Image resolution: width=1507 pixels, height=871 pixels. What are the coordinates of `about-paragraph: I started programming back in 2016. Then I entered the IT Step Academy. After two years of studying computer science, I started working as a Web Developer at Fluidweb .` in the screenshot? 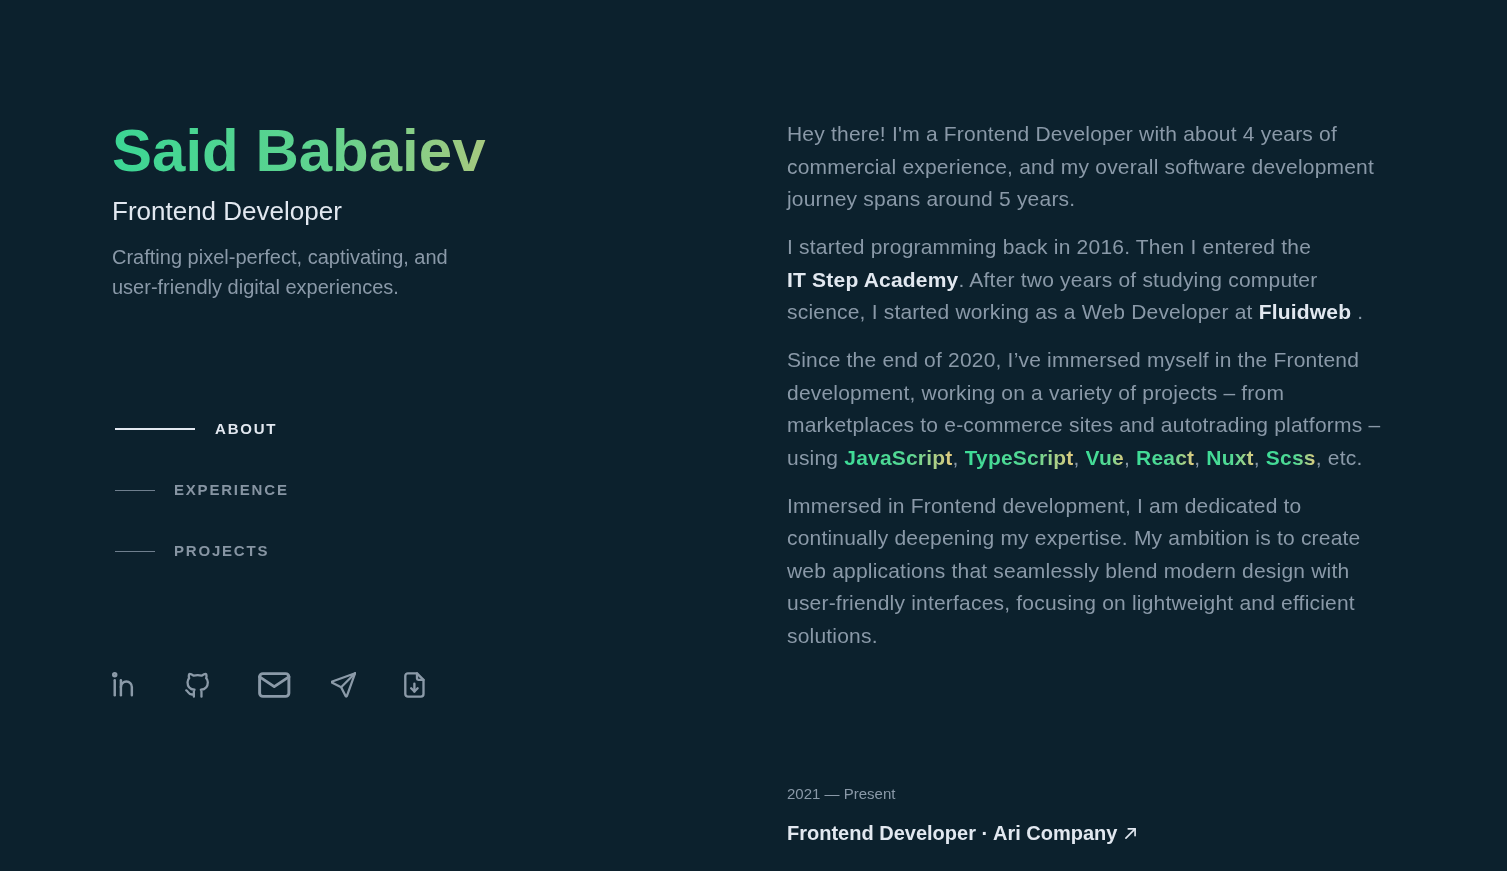 It's located at (1076, 279).